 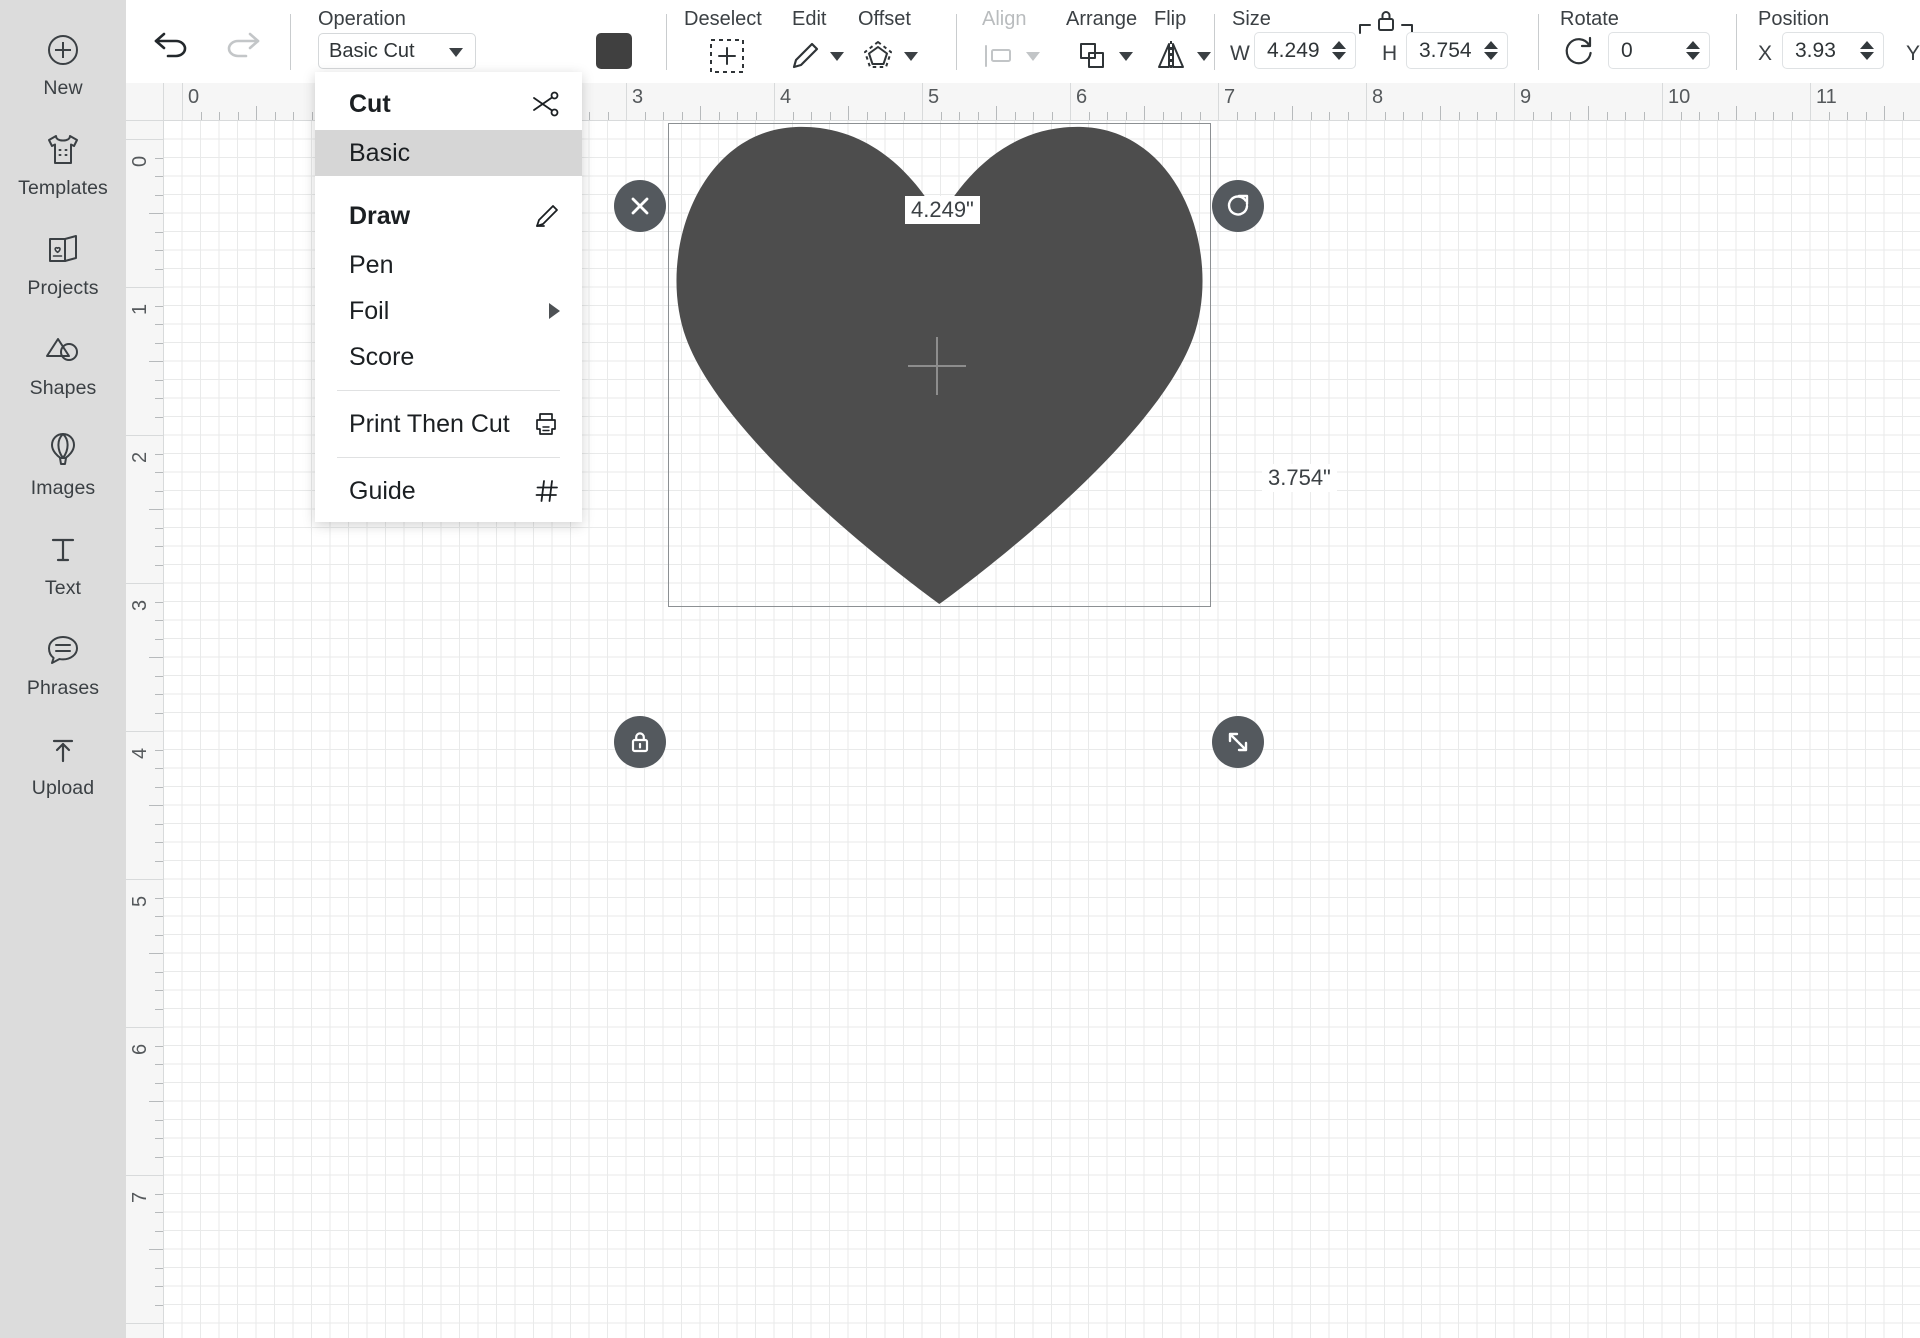 I want to click on sidebar-item-shapes: Shapes, so click(x=63, y=364).